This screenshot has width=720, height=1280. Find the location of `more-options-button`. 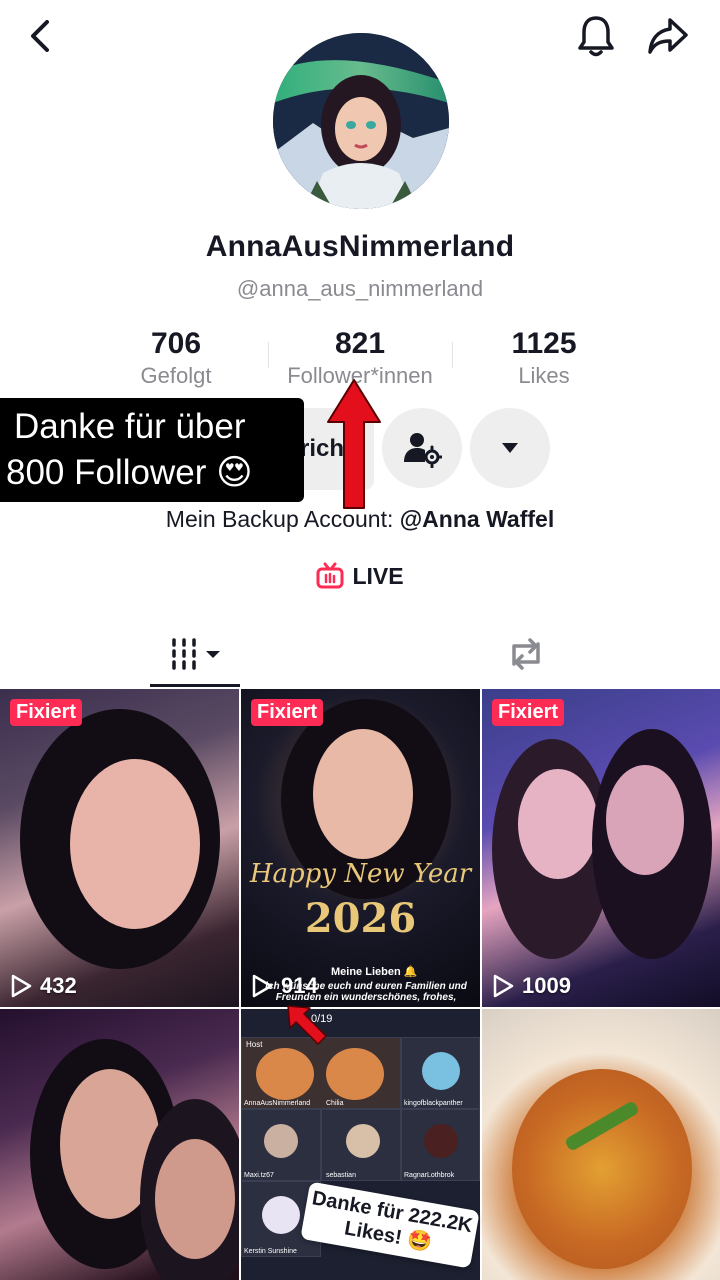

more-options-button is located at coordinates (510, 448).